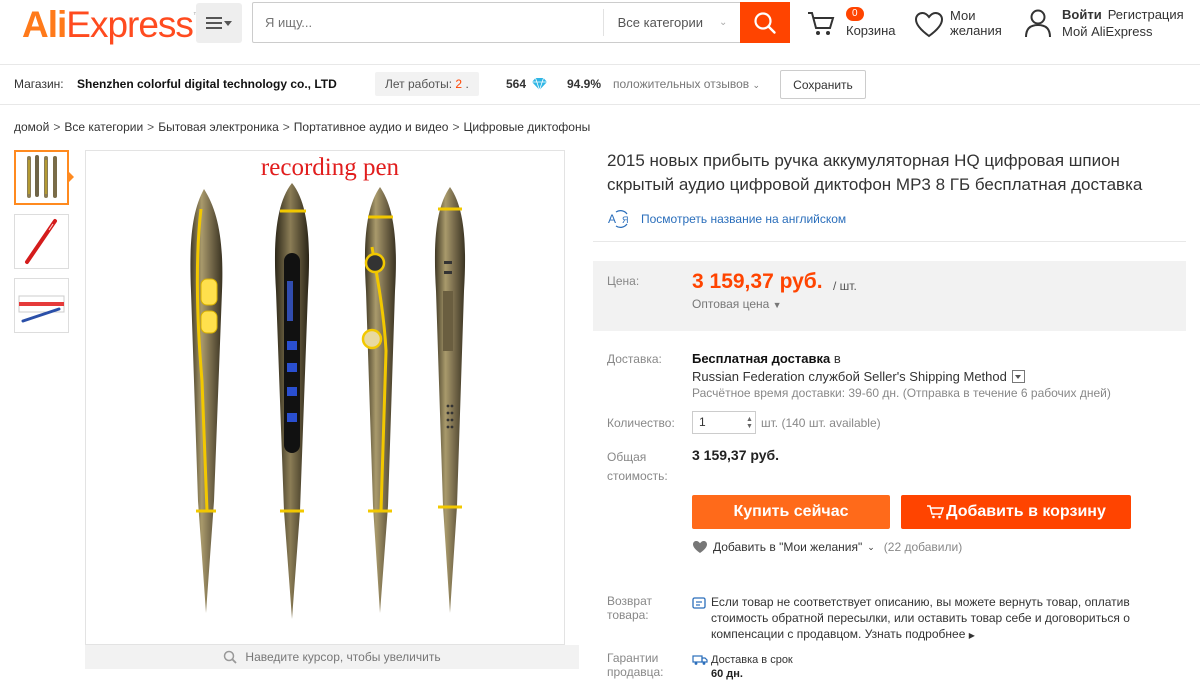  What do you see at coordinates (584, 84) in the screenshot?
I see `feedback-percent: 94.9%` at bounding box center [584, 84].